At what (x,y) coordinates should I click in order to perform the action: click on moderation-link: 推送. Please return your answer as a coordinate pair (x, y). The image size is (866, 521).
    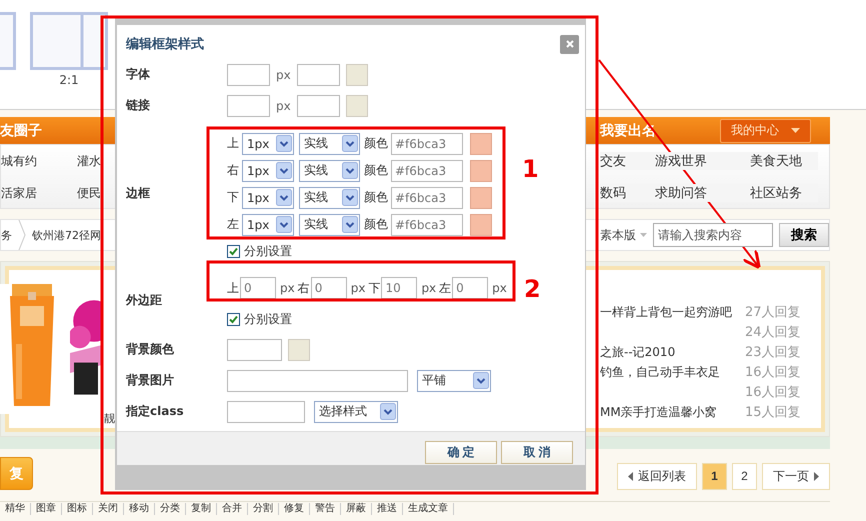
    Looking at the image, I should click on (387, 509).